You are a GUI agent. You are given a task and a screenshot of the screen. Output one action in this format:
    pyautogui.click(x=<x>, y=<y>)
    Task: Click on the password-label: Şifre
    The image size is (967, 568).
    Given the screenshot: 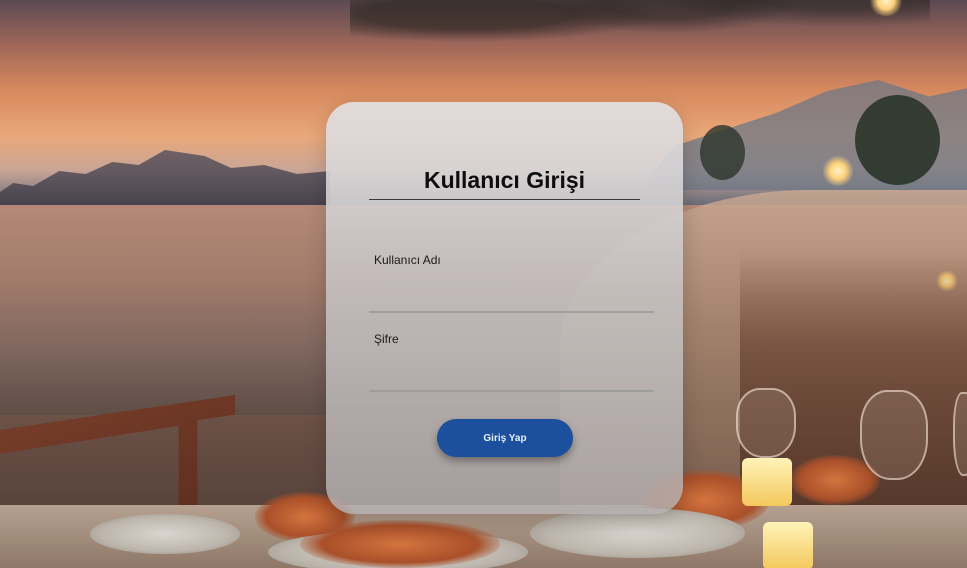 What is the action you would take?
    pyautogui.click(x=386, y=339)
    